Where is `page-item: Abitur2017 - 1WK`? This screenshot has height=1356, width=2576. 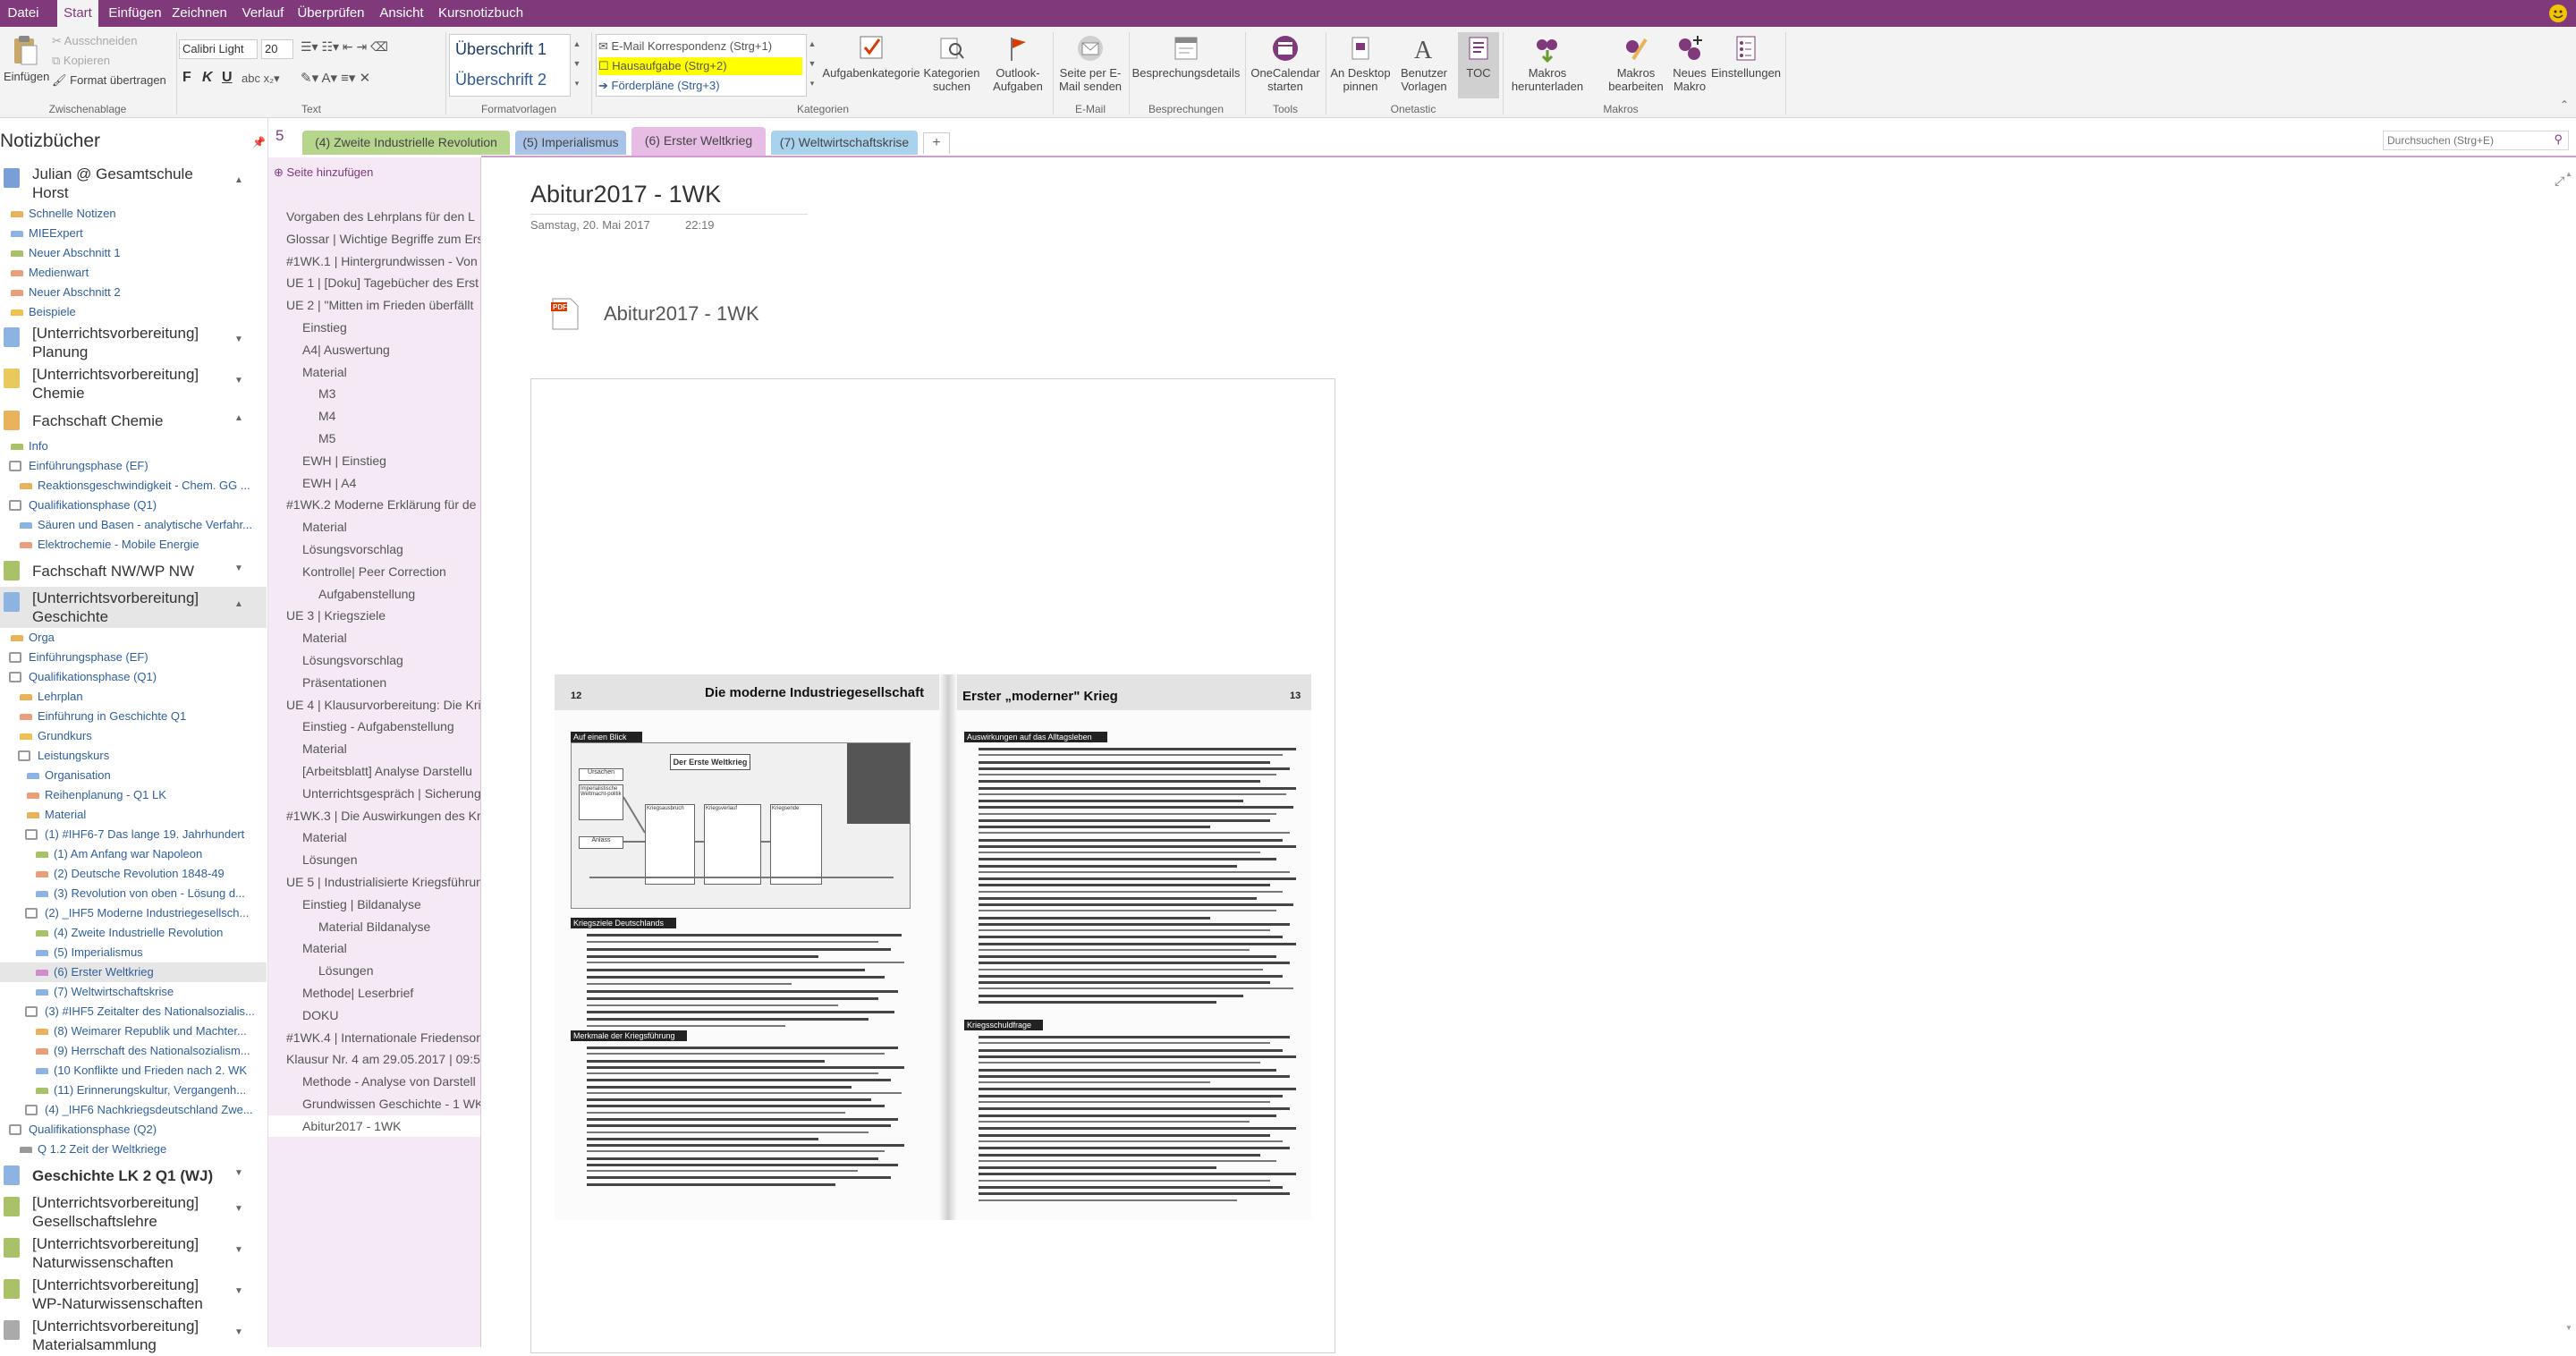
page-item: Abitur2017 - 1WK is located at coordinates (374, 1125).